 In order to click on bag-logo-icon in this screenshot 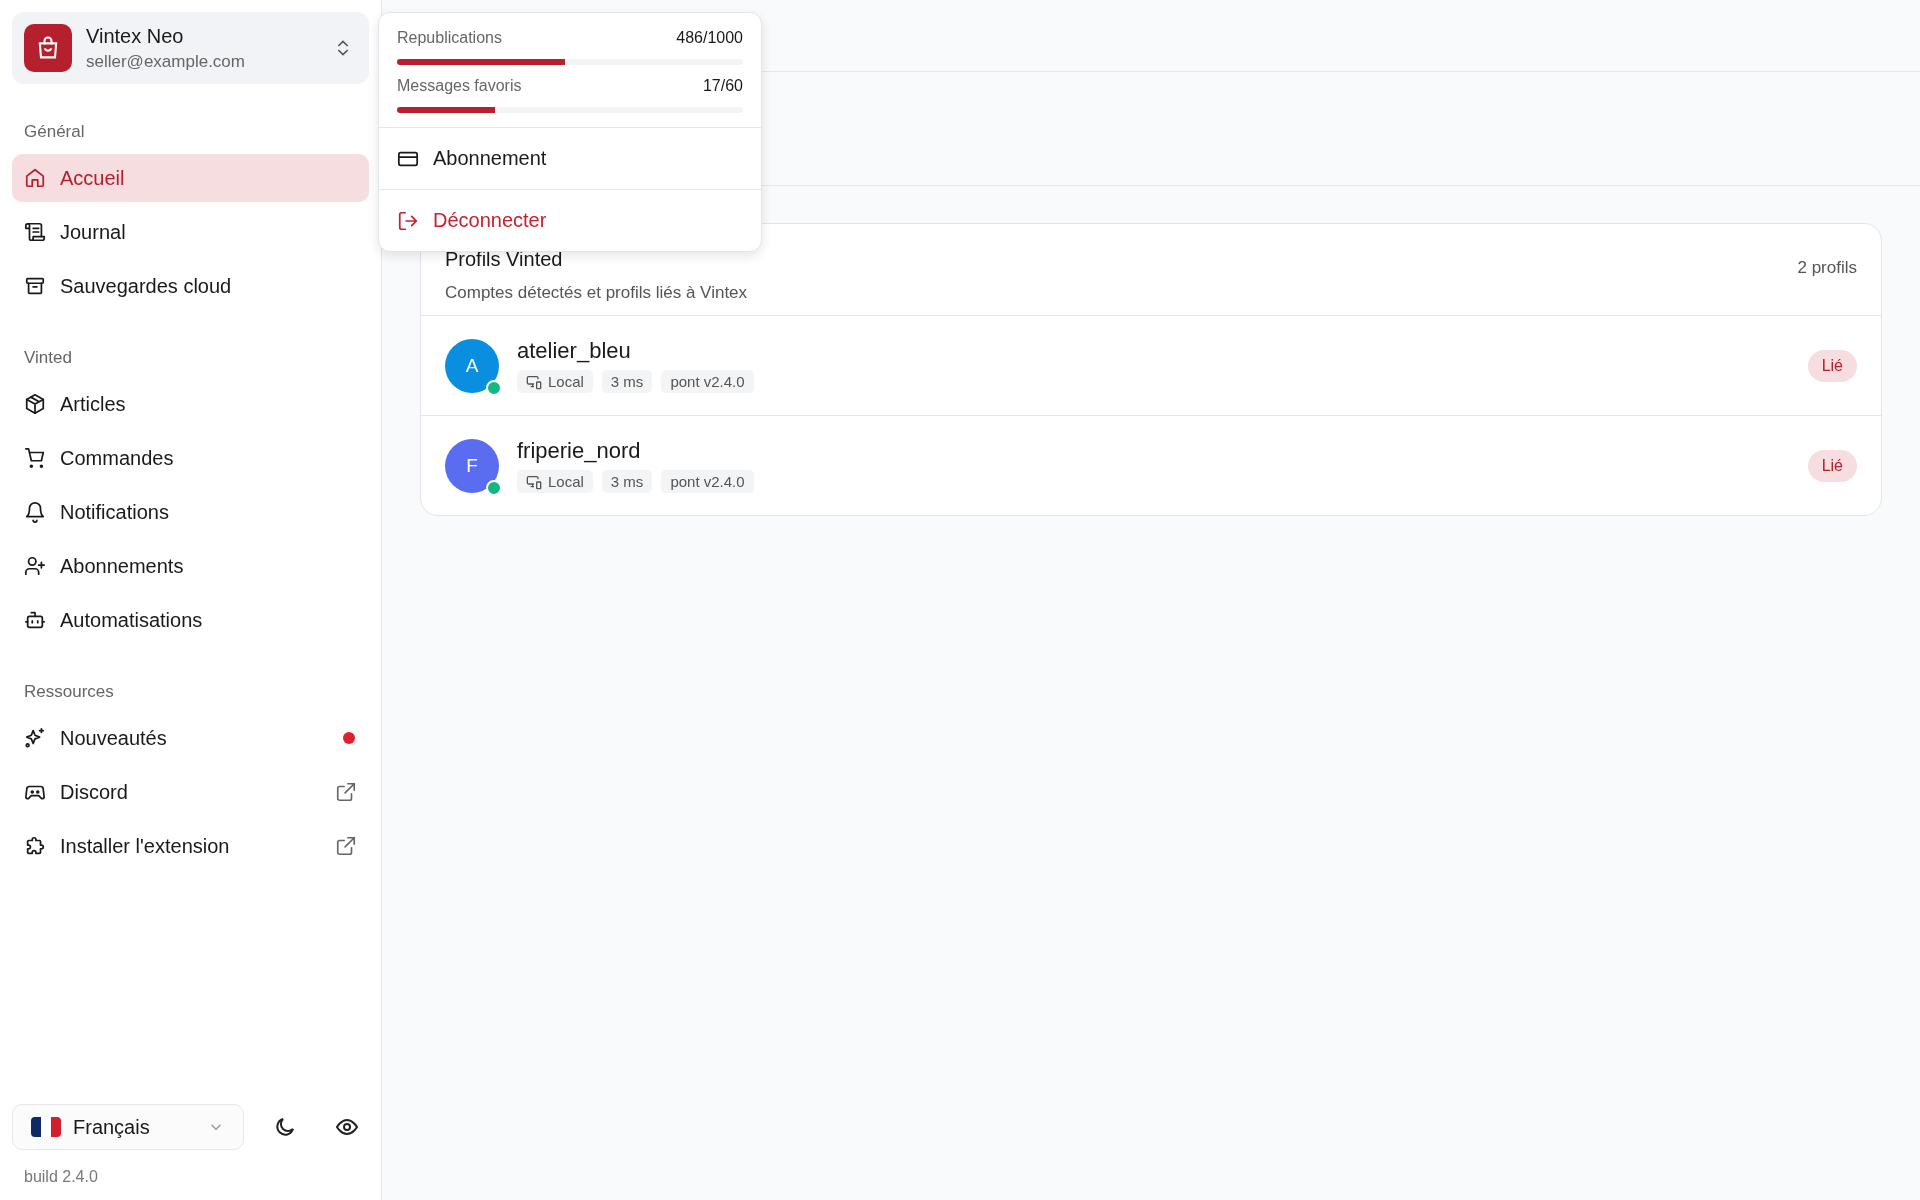, I will do `click(48, 48)`.